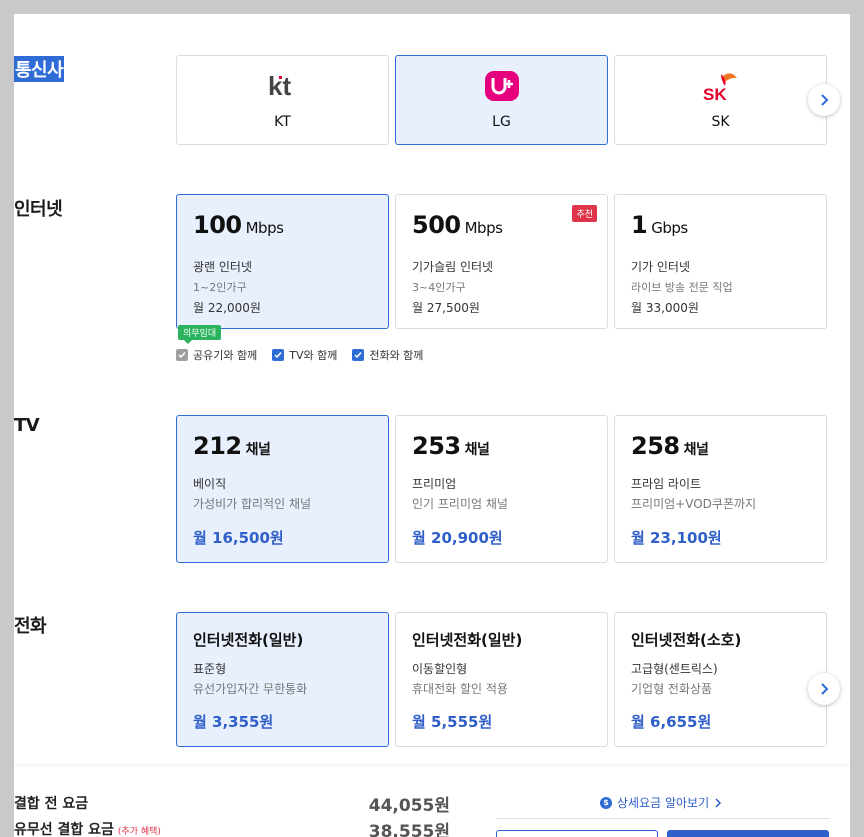 This screenshot has width=864, height=837. What do you see at coordinates (39, 69) in the screenshot?
I see `section-title-carrier: 통신사` at bounding box center [39, 69].